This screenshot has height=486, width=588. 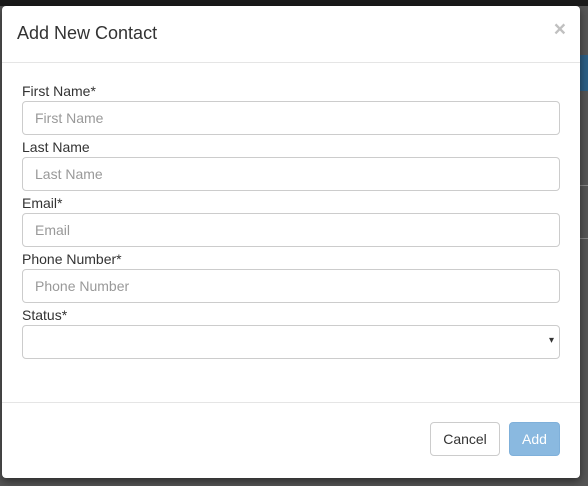 I want to click on modal-header: Add New Contact ×, so click(x=291, y=34).